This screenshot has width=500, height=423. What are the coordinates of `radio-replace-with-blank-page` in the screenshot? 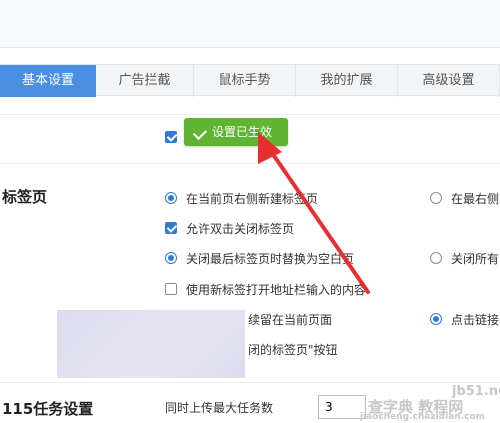 It's located at (171, 258).